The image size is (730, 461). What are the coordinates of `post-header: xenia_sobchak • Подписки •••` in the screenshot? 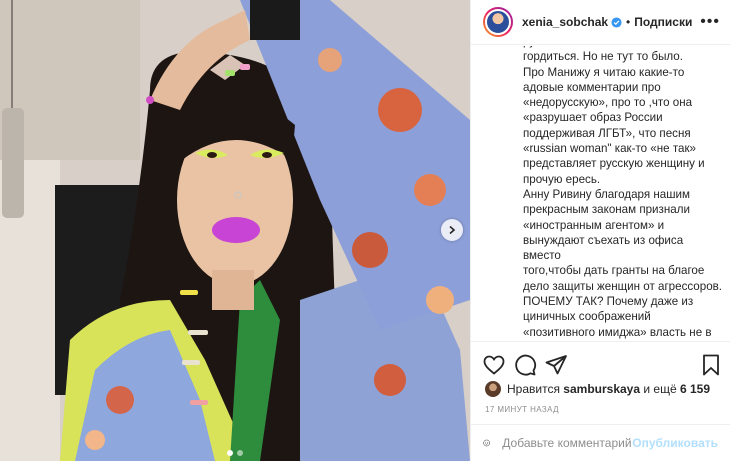 It's located at (600, 22).